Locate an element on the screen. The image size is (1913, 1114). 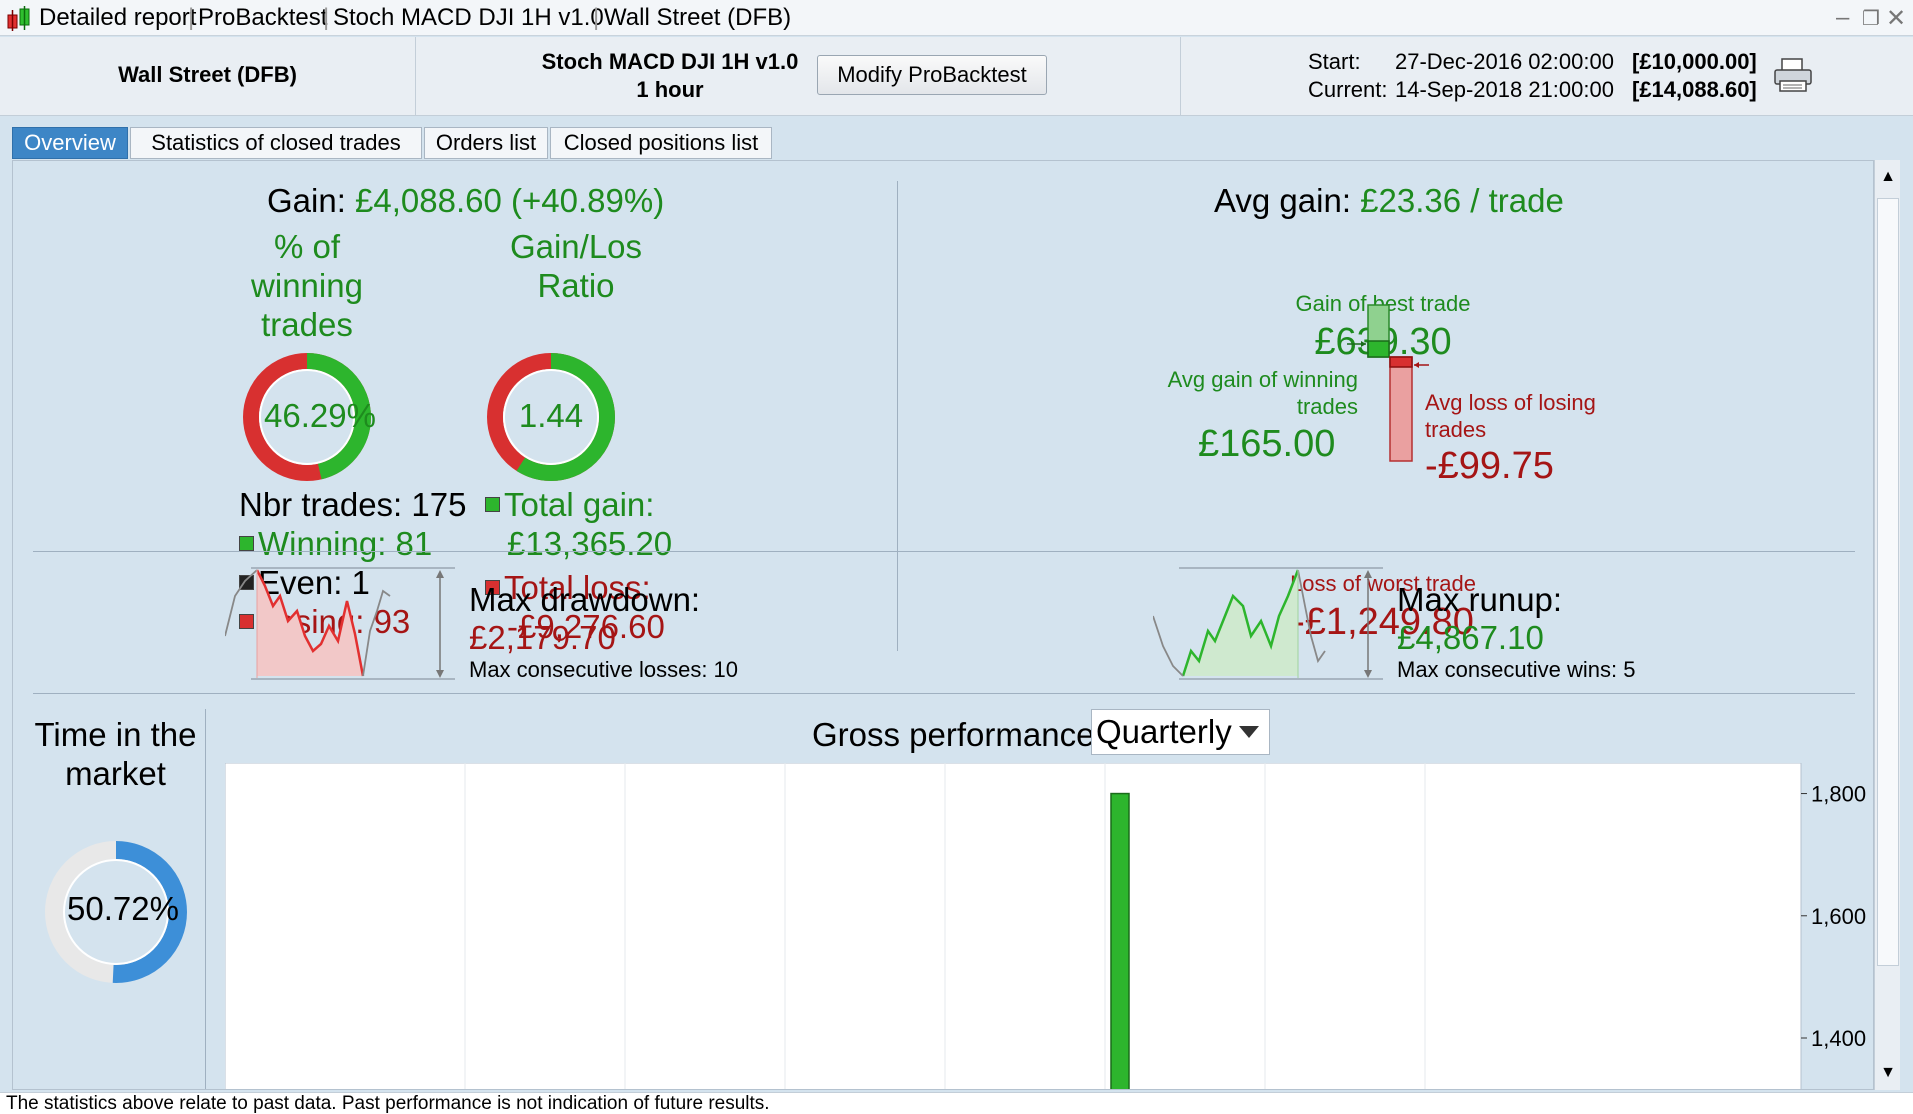
total-gain-row: Total gain: is located at coordinates (569, 505).